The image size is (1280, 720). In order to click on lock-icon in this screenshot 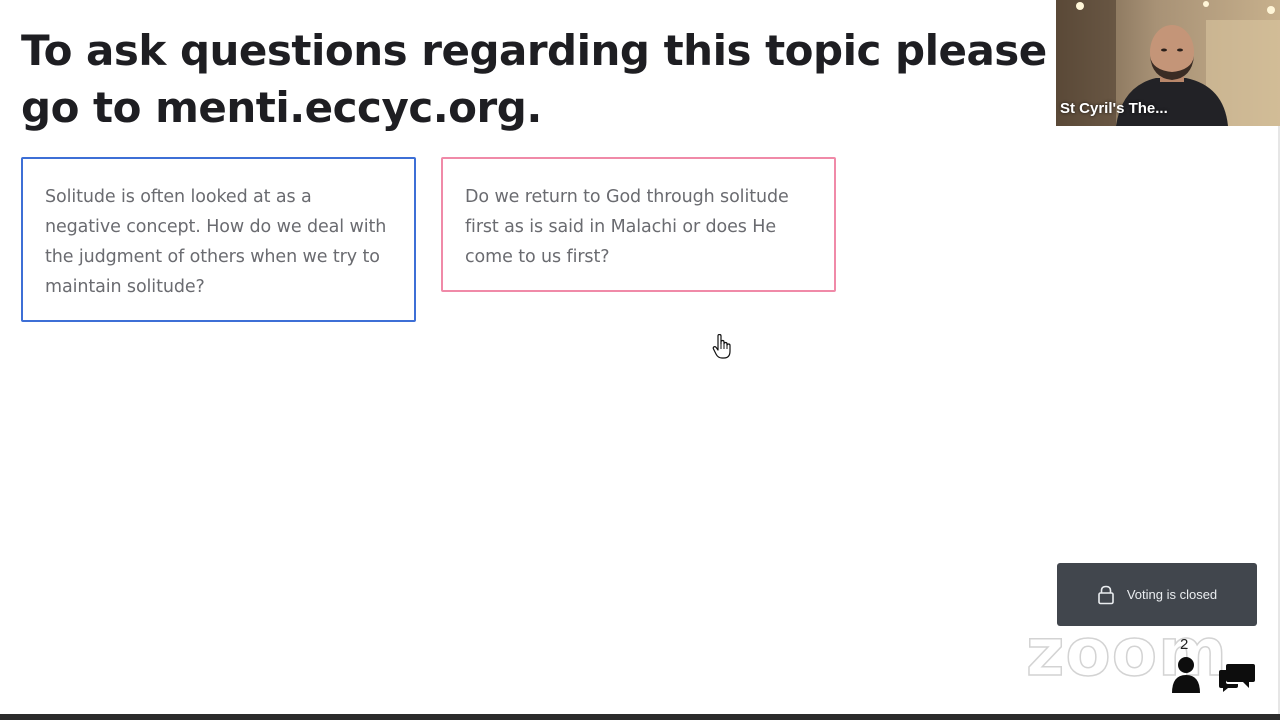, I will do `click(1106, 594)`.